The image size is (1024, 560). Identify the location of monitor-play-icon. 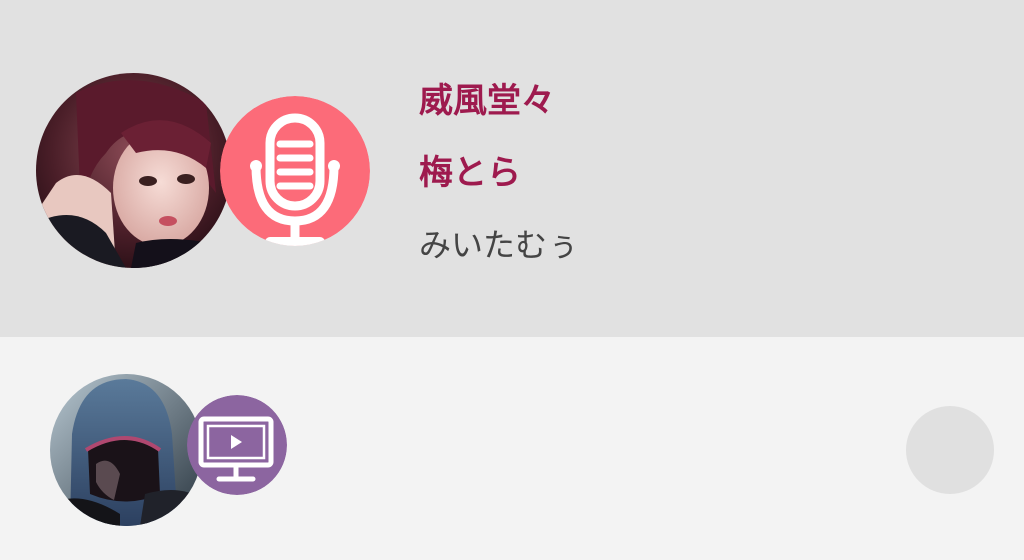
(237, 445).